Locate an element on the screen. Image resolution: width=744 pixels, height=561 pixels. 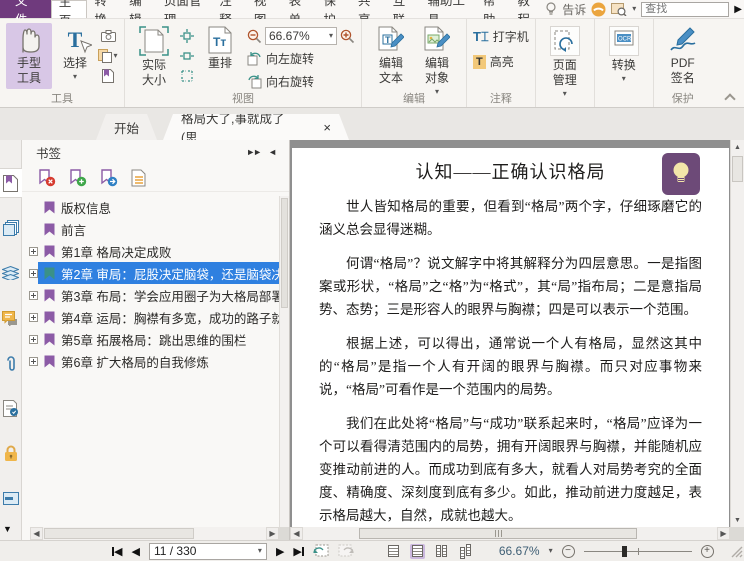
zoom-out-button: − is located at coordinates (568, 551).